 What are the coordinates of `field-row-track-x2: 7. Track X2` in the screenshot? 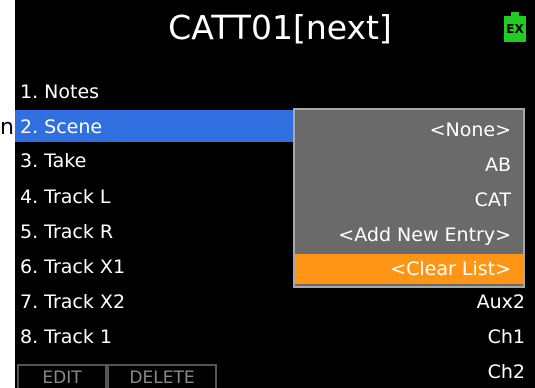 It's located at (275, 302).